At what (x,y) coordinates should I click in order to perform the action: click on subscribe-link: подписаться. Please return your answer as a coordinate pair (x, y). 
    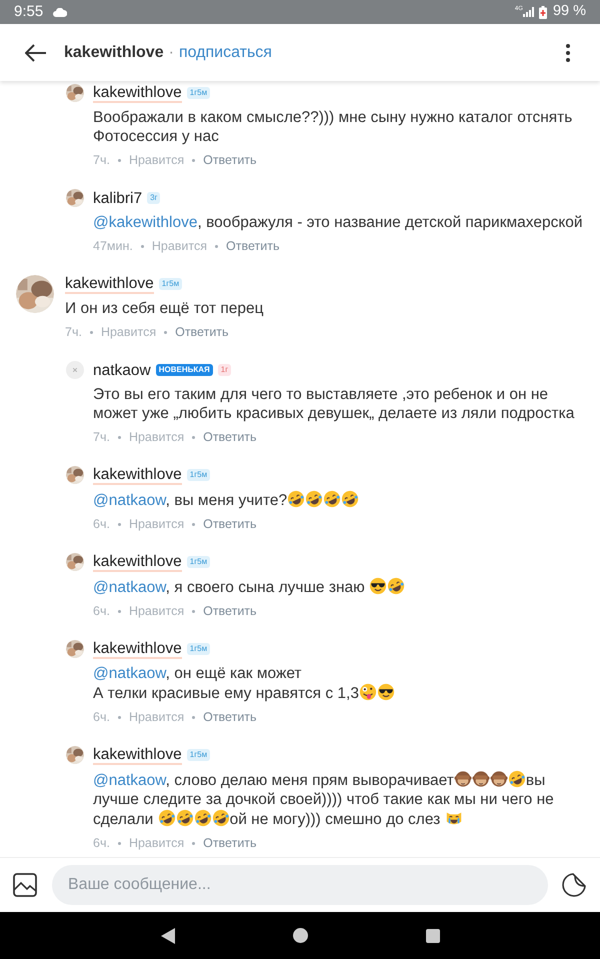
    Looking at the image, I should click on (225, 52).